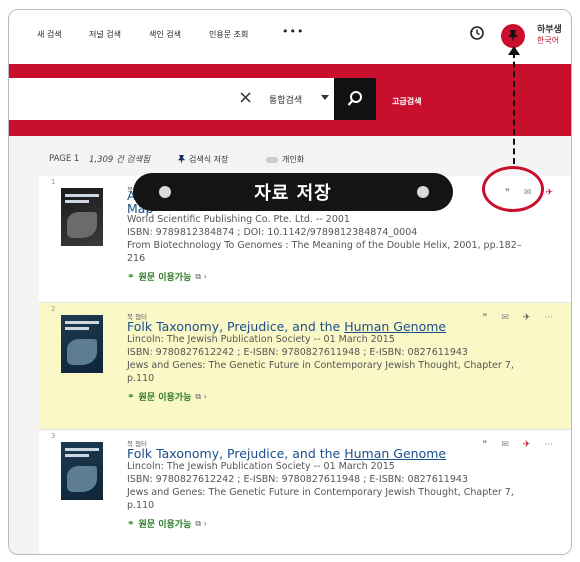 The height and width of the screenshot is (562, 580). What do you see at coordinates (514, 108) in the screenshot?
I see `annotation-dashed-line` at bounding box center [514, 108].